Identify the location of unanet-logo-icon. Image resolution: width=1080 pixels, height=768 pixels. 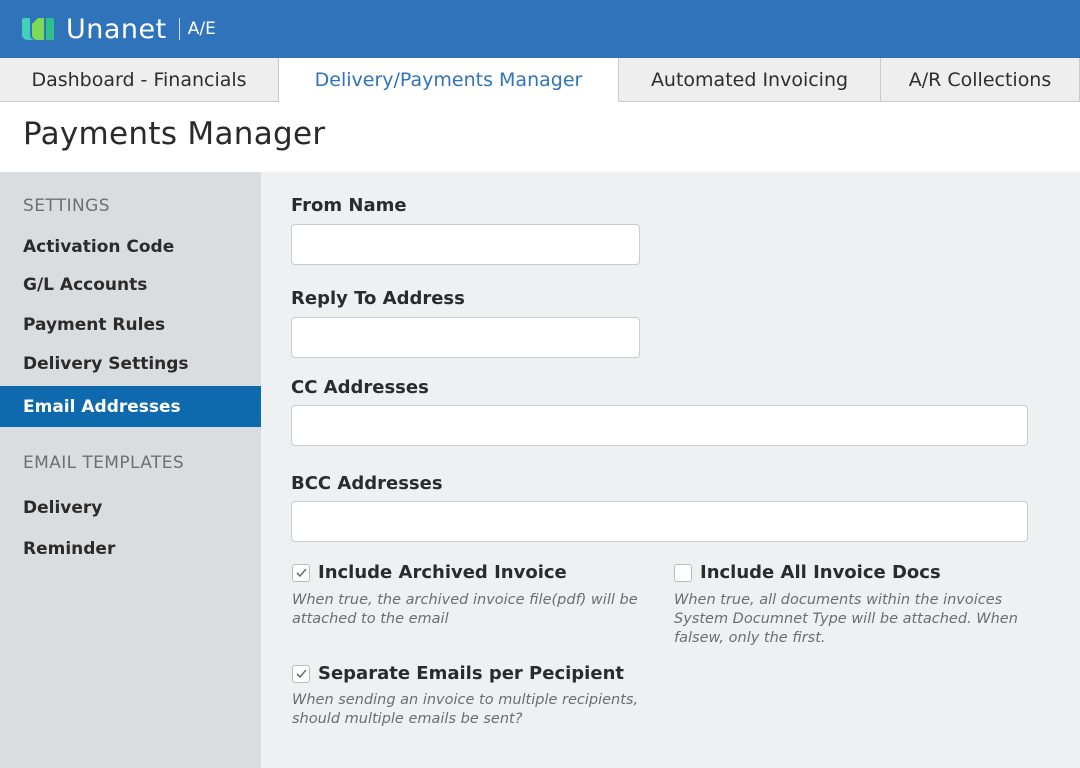
(38, 29).